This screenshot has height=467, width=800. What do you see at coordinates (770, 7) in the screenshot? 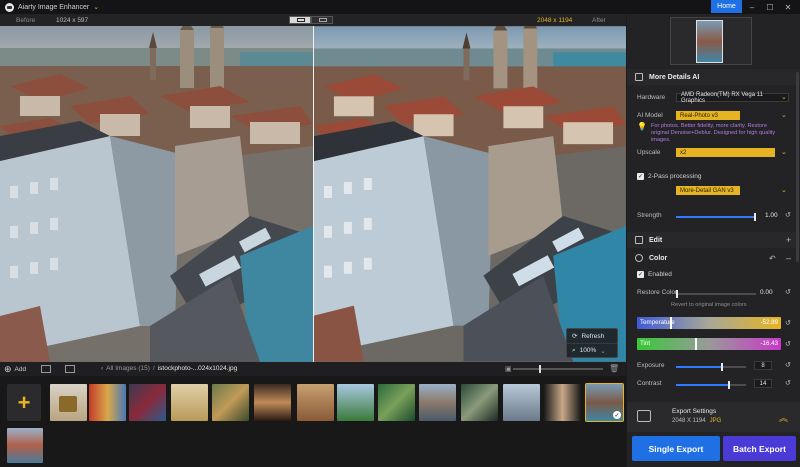
I see `maximize-icon: ☐` at bounding box center [770, 7].